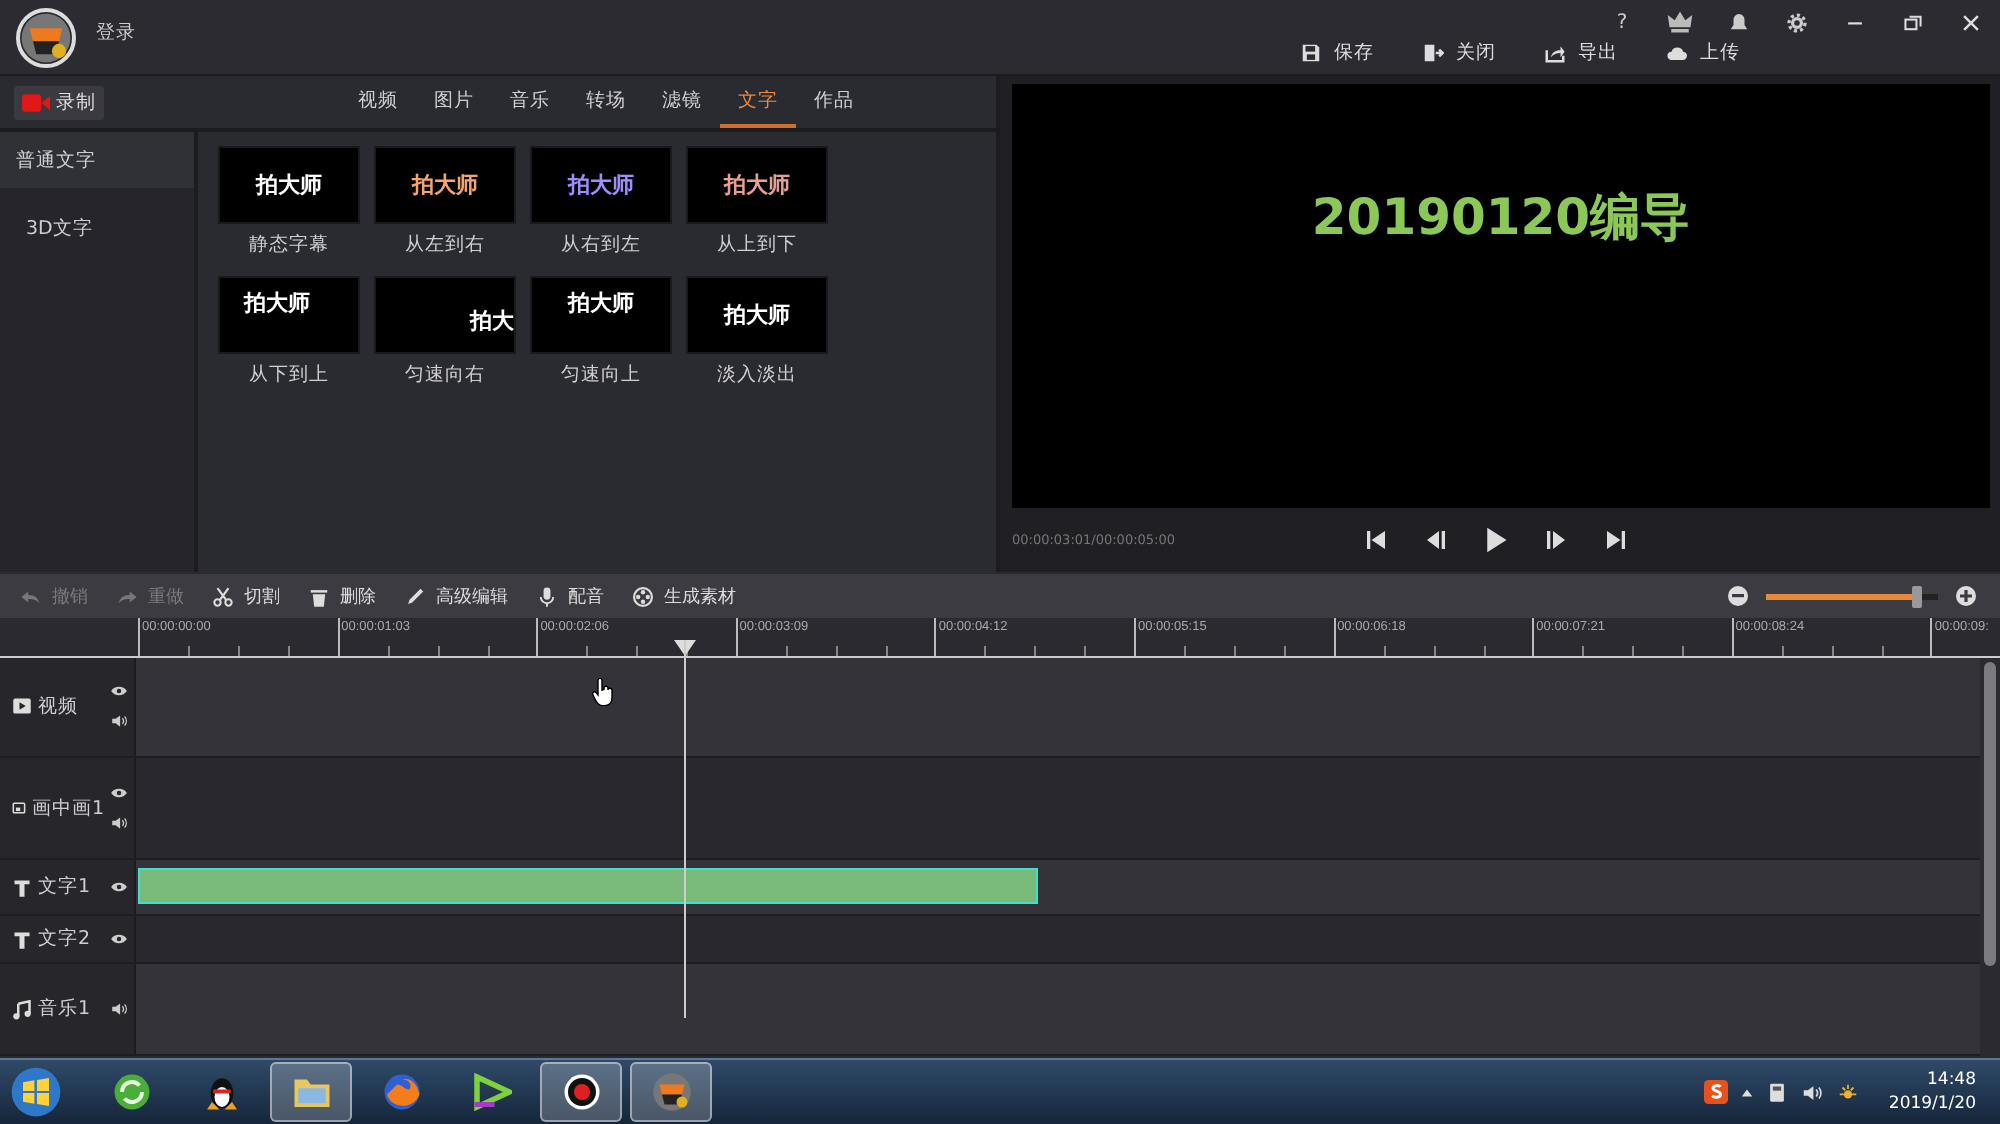  Describe the element at coordinates (65, 1009) in the screenshot. I see `track-label: 音乐1` at that location.